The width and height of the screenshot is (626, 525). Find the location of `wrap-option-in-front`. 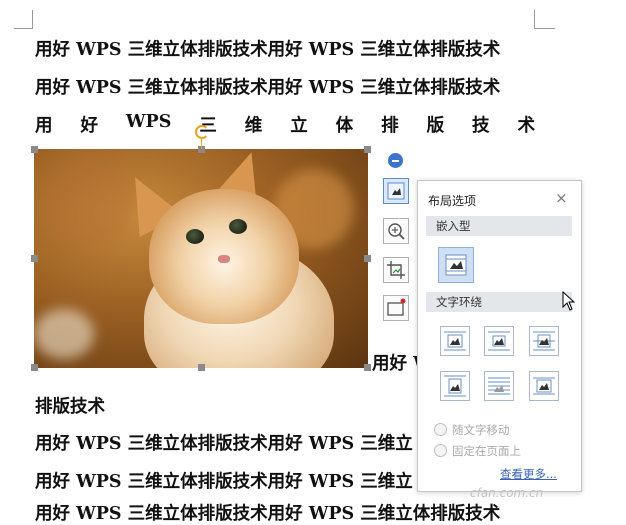

wrap-option-in-front is located at coordinates (544, 386).